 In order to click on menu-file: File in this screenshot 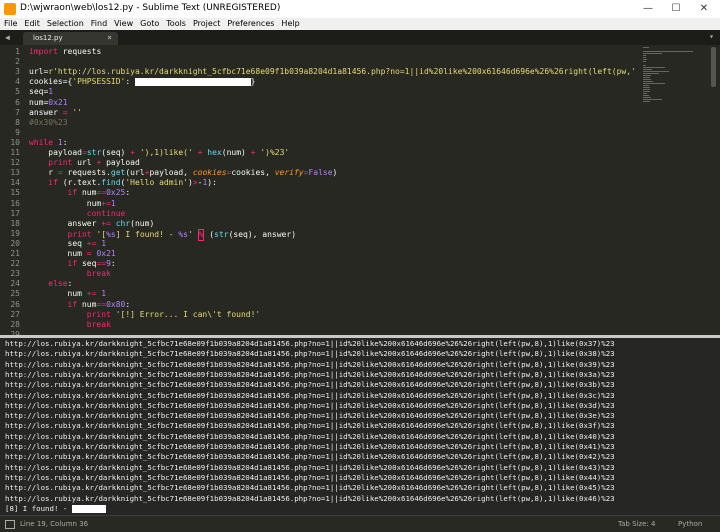, I will do `click(10, 23)`.